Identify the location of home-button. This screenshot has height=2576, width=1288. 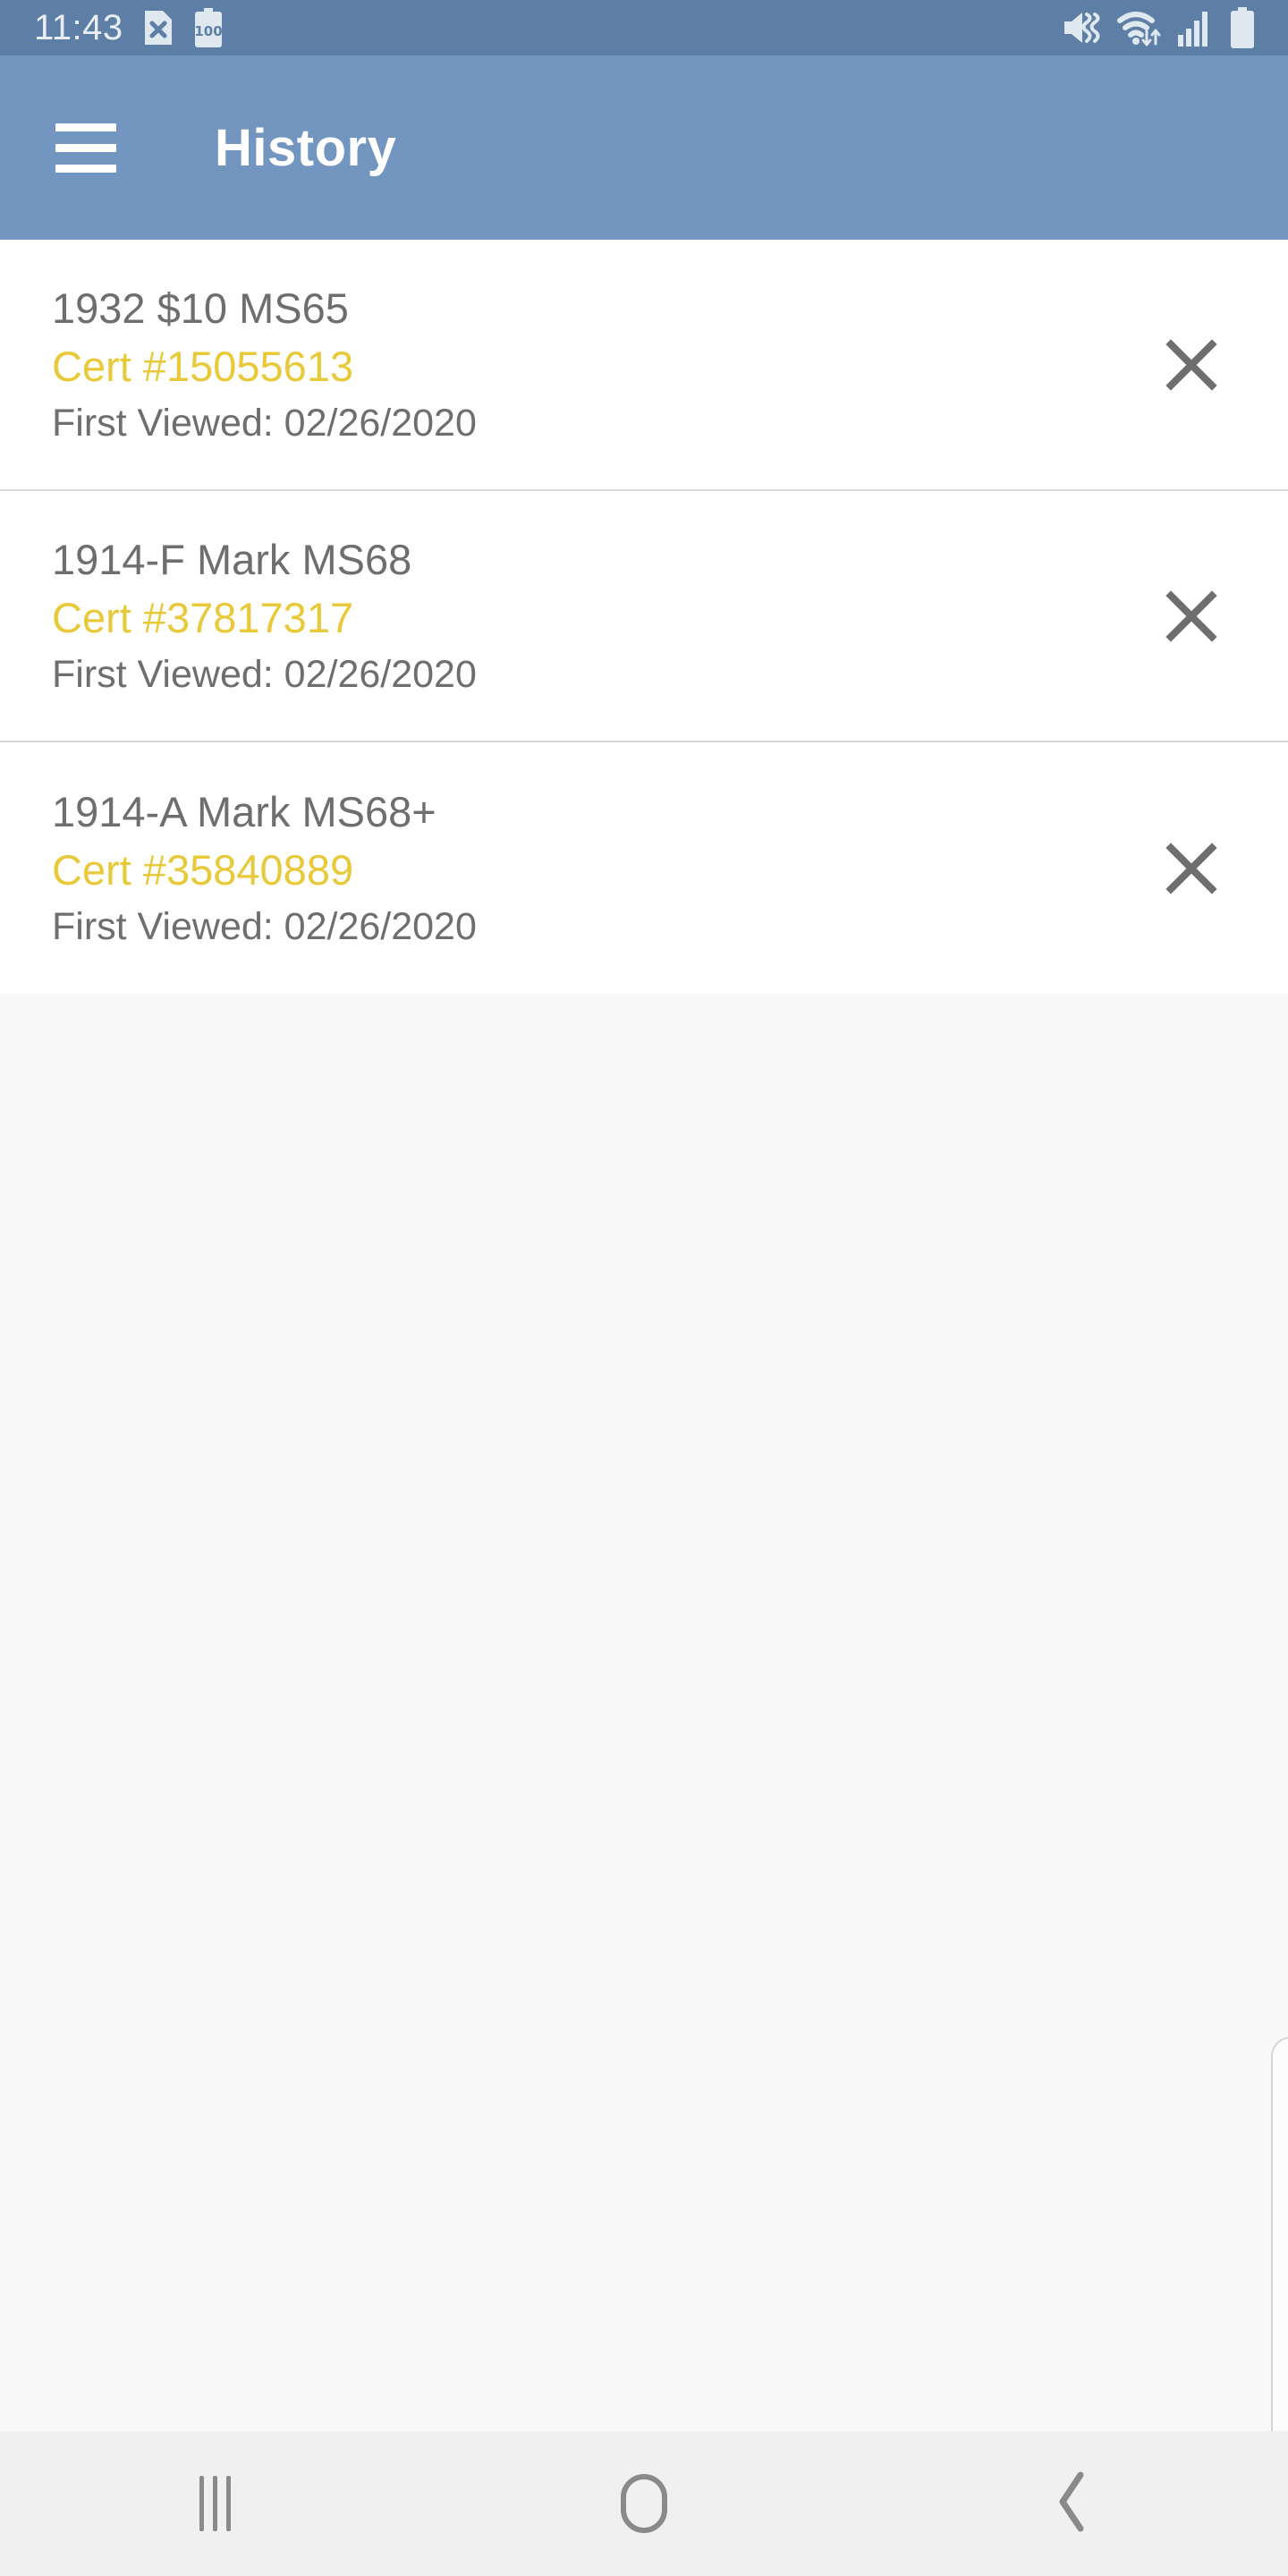
(644, 2503).